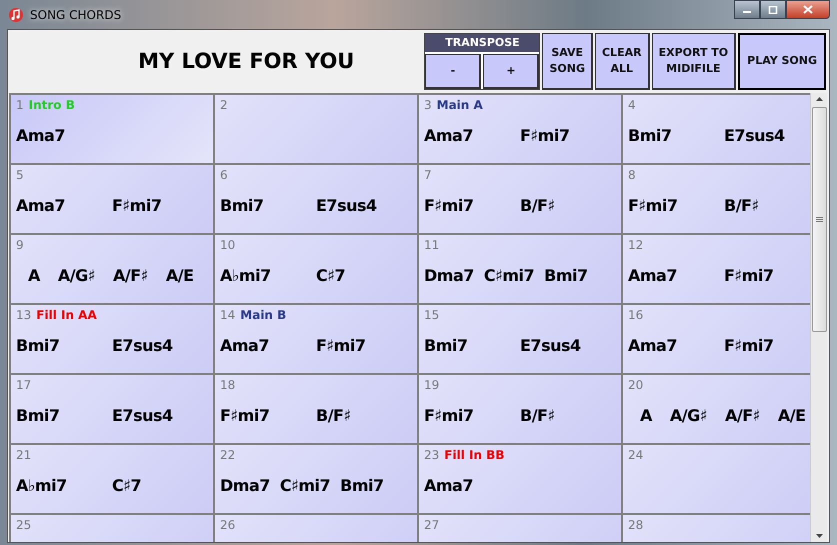 This screenshot has height=545, width=837. Describe the element at coordinates (792, 415) in the screenshot. I see `chord-symbol: A/E` at that location.